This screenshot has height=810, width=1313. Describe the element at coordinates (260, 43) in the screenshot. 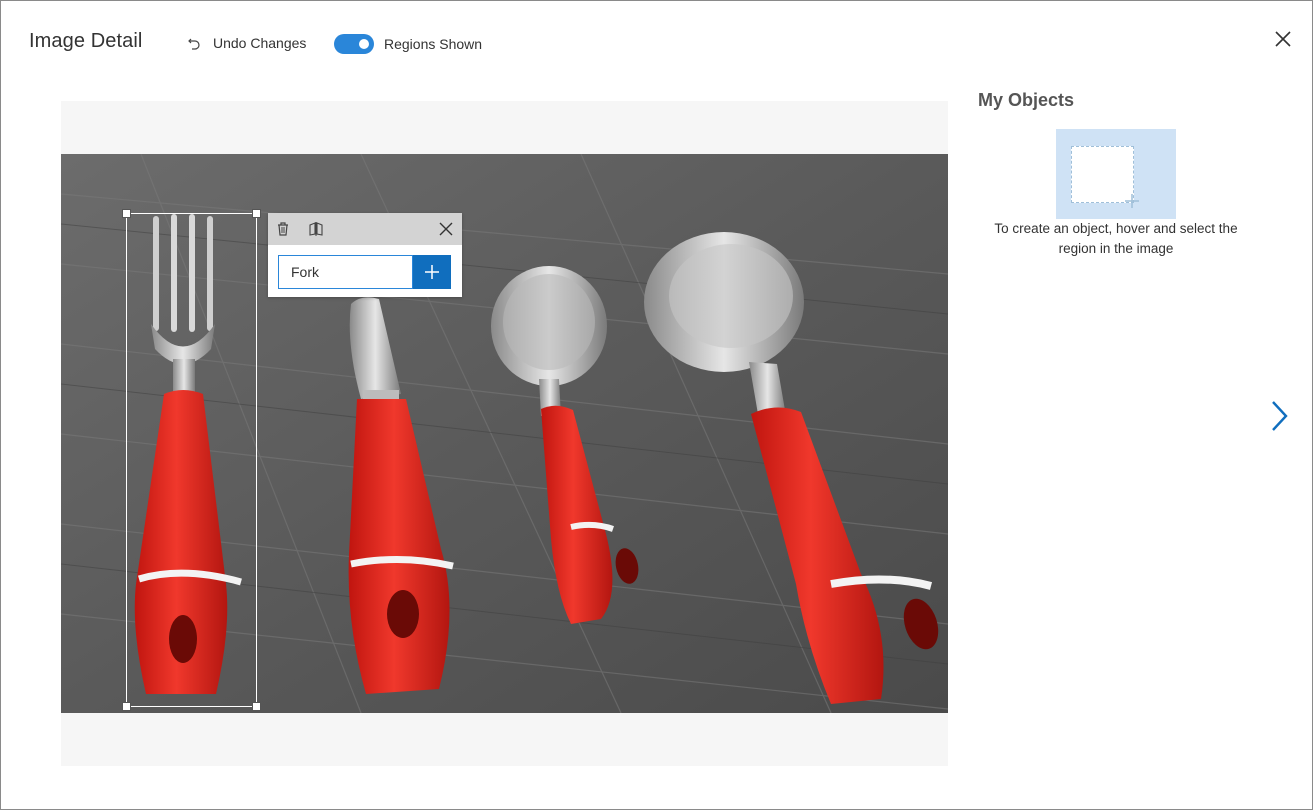

I see `undo-changes-label: Undo Changes` at that location.